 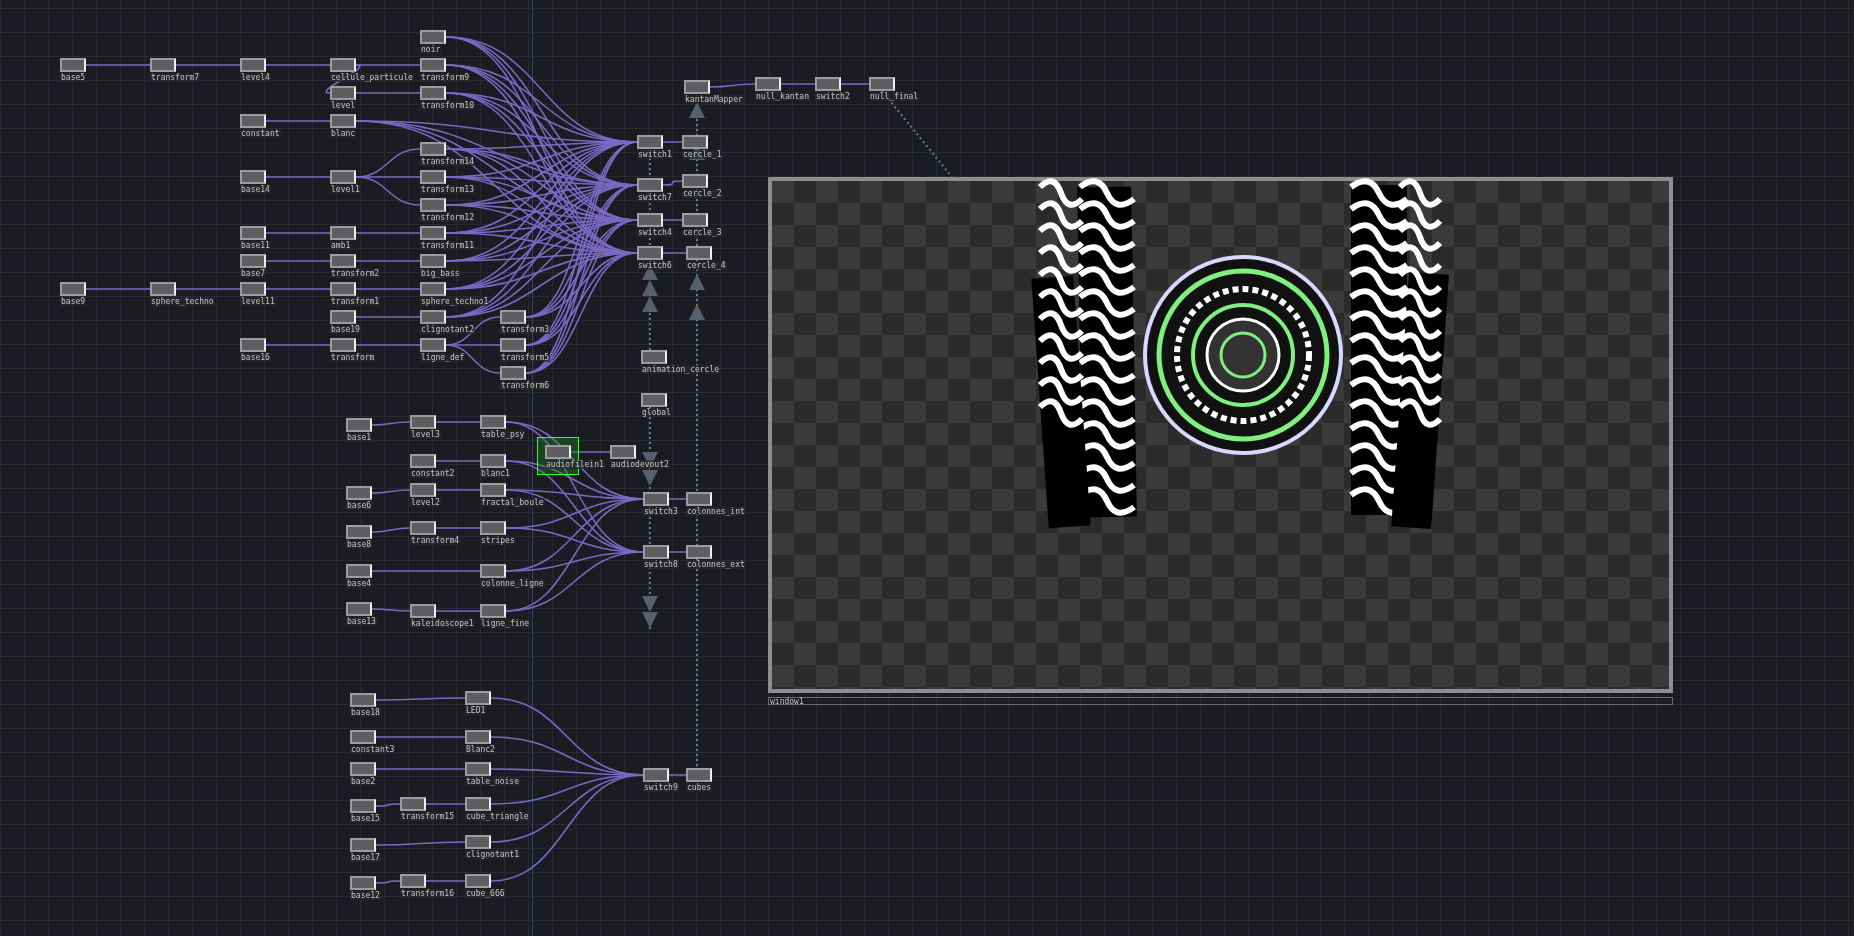 What do you see at coordinates (476, 710) in the screenshot?
I see `node-label: LED1` at bounding box center [476, 710].